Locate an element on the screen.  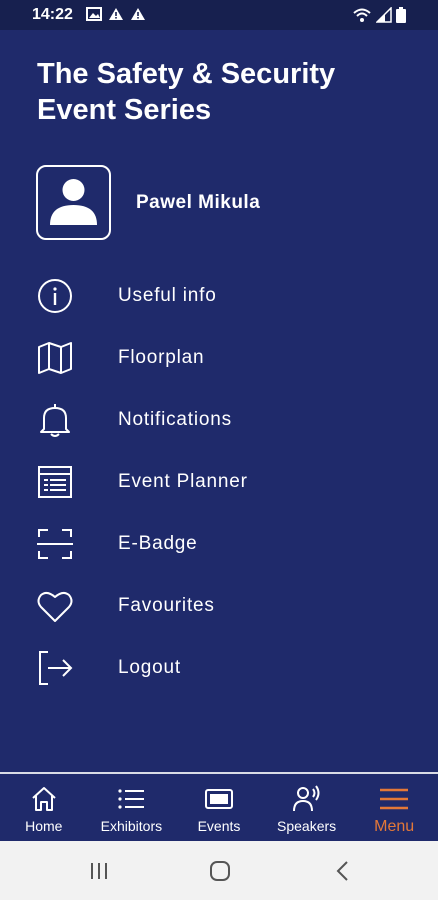
list-icon is located at coordinates (131, 799).